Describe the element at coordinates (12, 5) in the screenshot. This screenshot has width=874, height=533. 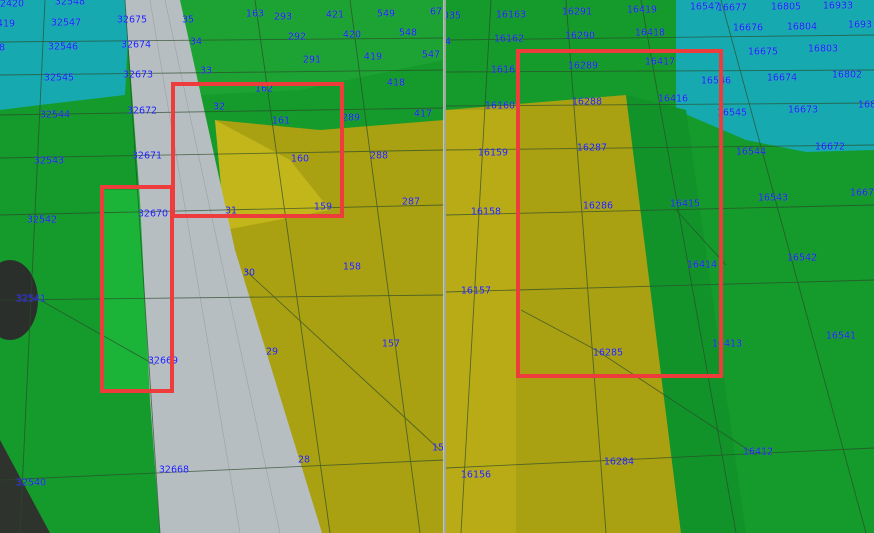
I see `vertex-label: 2420` at that location.